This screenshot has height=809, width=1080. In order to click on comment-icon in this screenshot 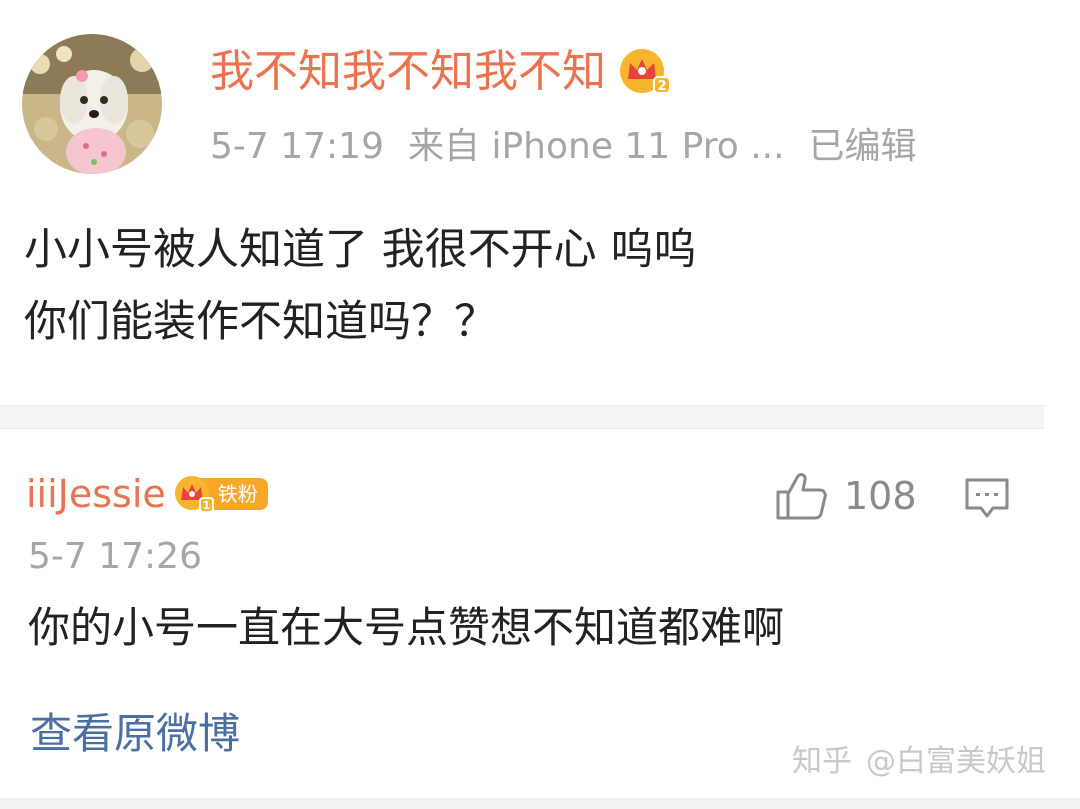, I will do `click(987, 498)`.